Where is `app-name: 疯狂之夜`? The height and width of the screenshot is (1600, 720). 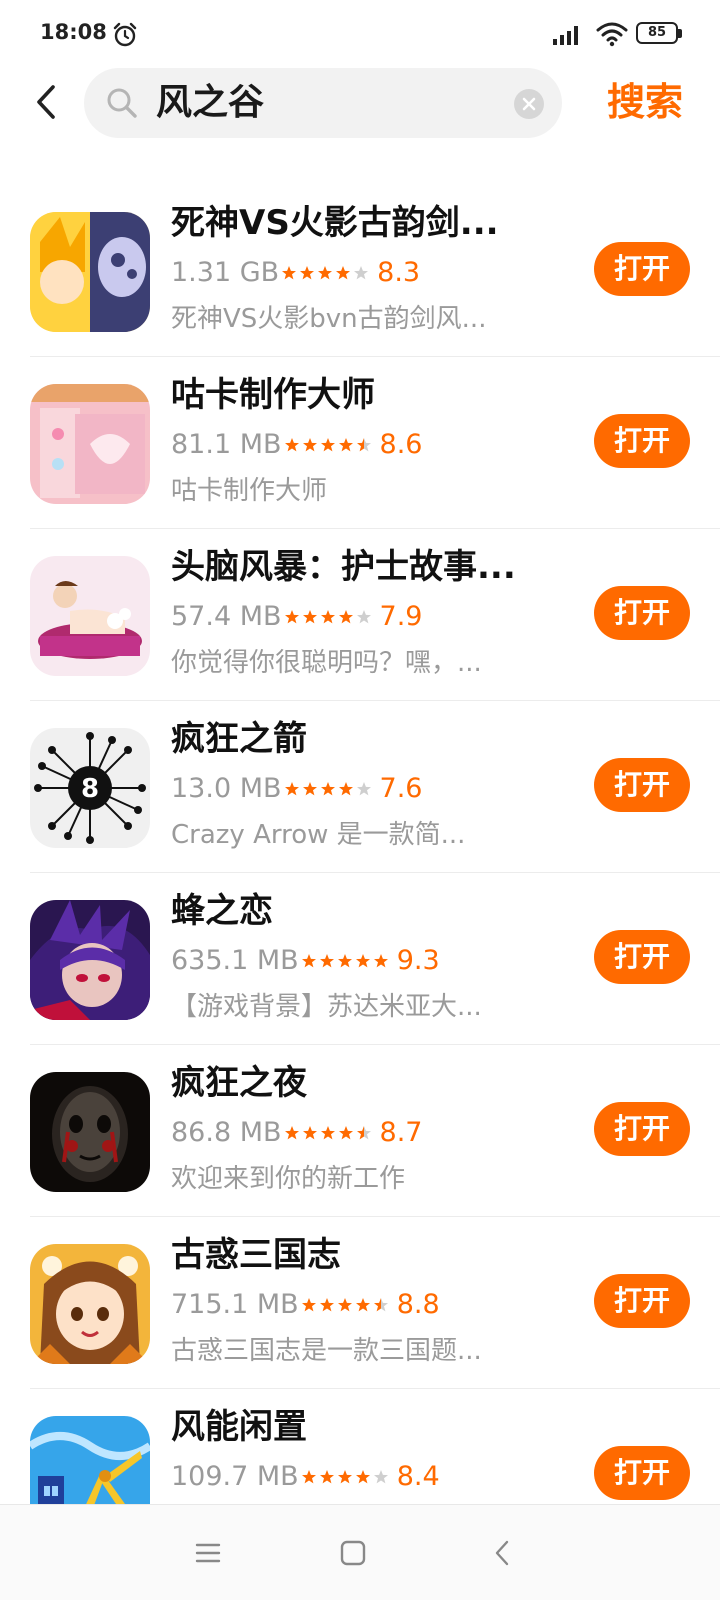
app-name: 疯狂之夜 is located at coordinates (239, 1083).